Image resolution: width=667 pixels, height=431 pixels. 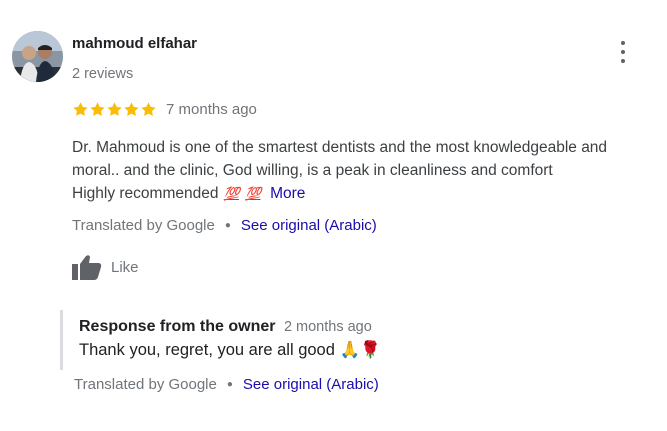 What do you see at coordinates (134, 43) in the screenshot?
I see `author-name: mahmoud elfahar` at bounding box center [134, 43].